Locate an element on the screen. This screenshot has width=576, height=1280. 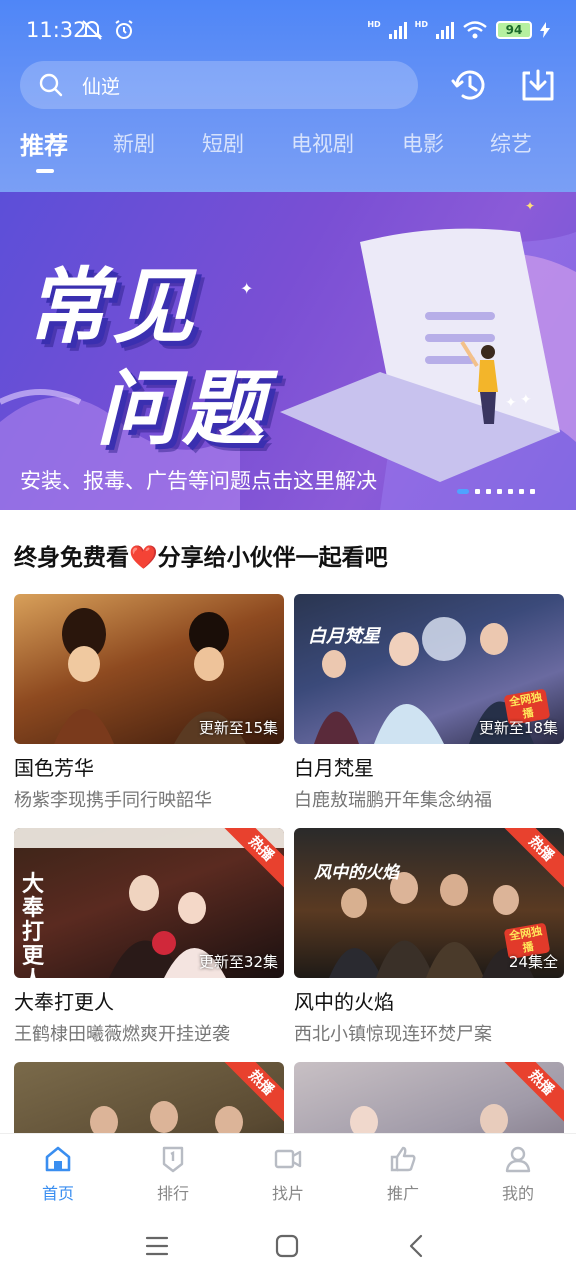
drama-poster: 风中的火焰 热播 全网独播 24集全 is located at coordinates (429, 903).